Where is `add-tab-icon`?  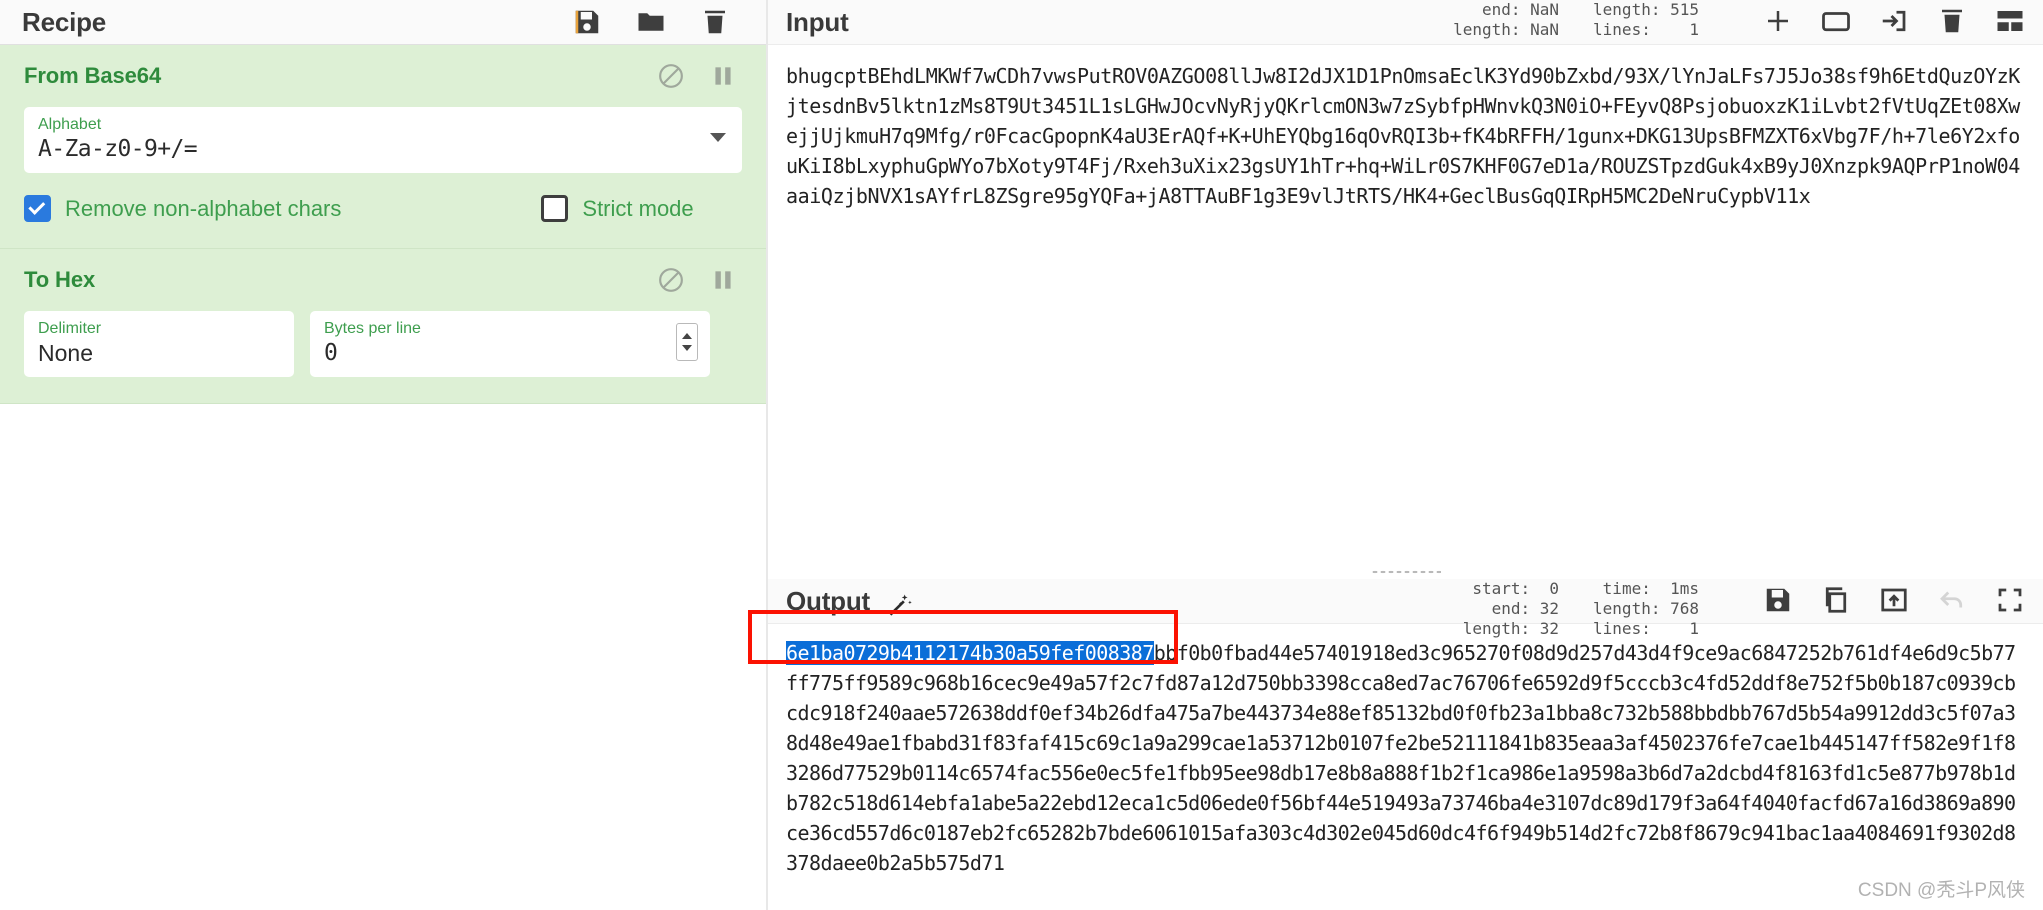 add-tab-icon is located at coordinates (1778, 21).